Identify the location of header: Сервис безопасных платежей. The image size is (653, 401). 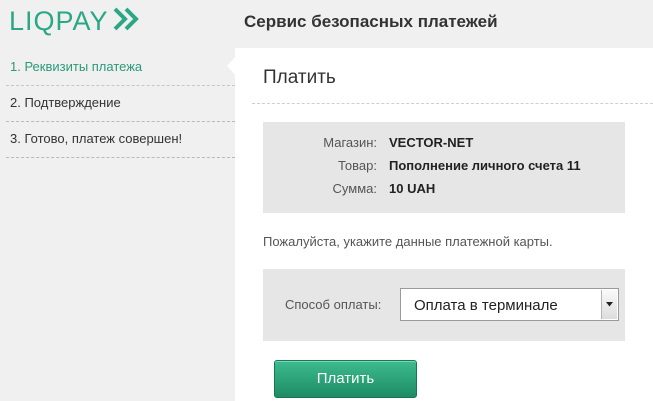
(444, 24).